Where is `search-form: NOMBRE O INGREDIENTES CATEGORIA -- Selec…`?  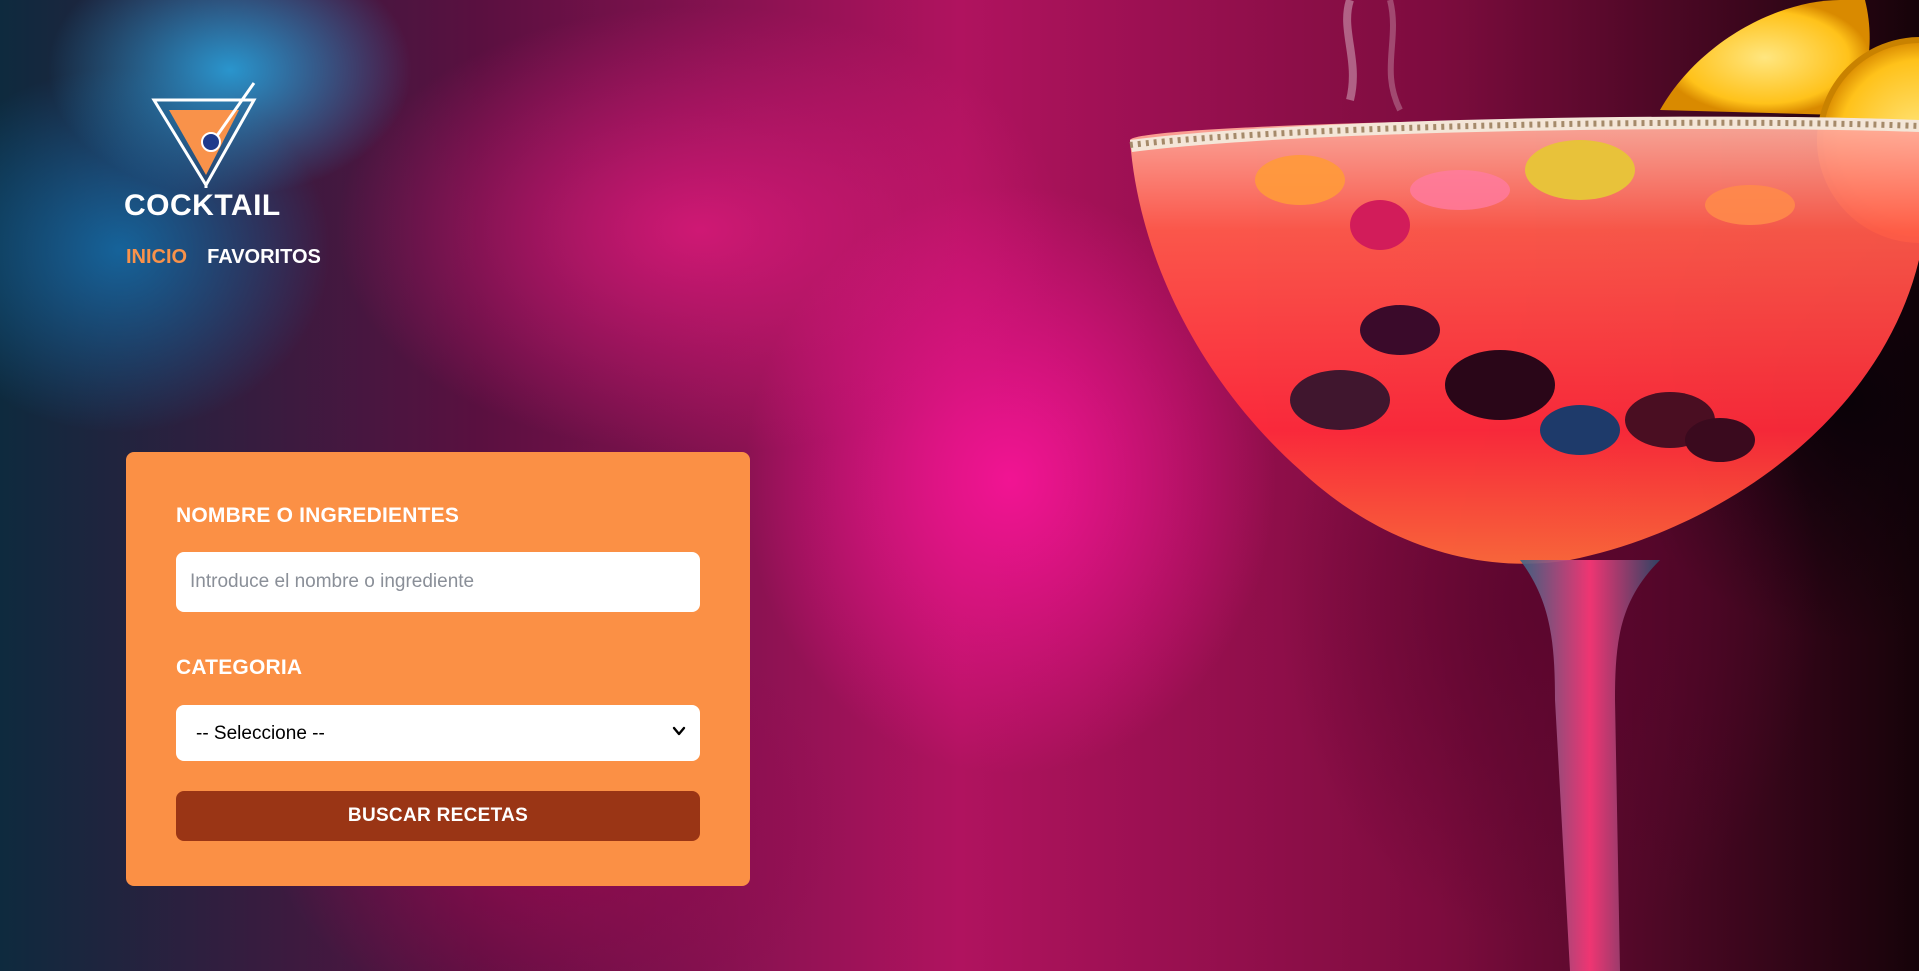 search-form: NOMBRE O INGREDIENTES CATEGORIA -- Selec… is located at coordinates (438, 669).